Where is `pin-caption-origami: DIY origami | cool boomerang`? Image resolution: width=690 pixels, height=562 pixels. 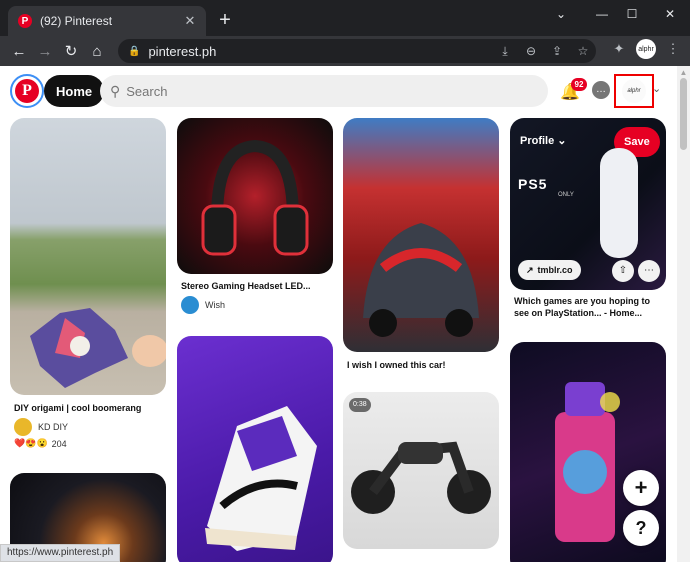 pin-caption-origami: DIY origami | cool boomerang is located at coordinates (89, 408).